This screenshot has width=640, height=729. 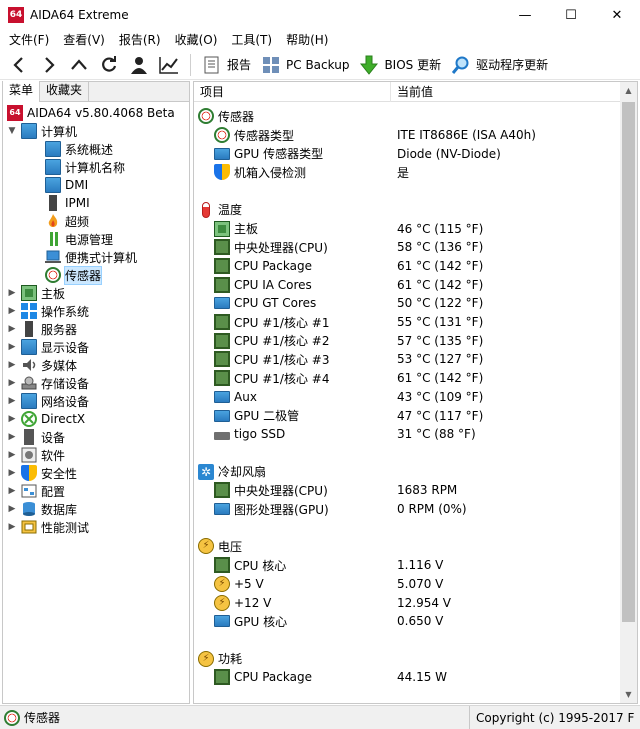 What do you see at coordinates (91, 257) in the screenshot?
I see `tree-item-portable-computer: 便携式计算机` at bounding box center [91, 257].